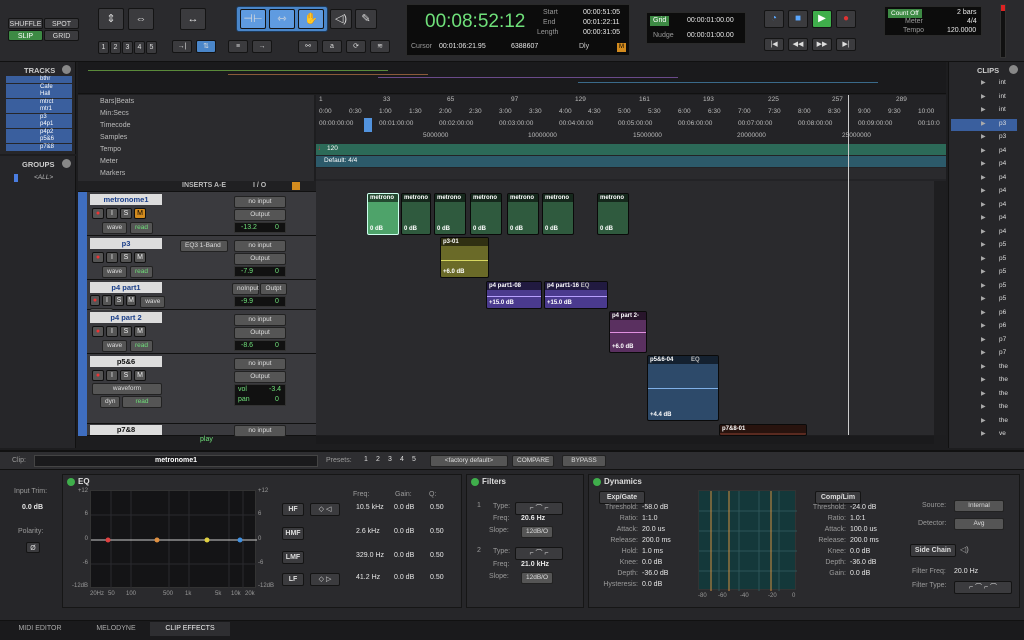 This screenshot has height=640, width=1024. What do you see at coordinates (537, 578) in the screenshot?
I see `filter2-slope: 12dB/O` at bounding box center [537, 578].